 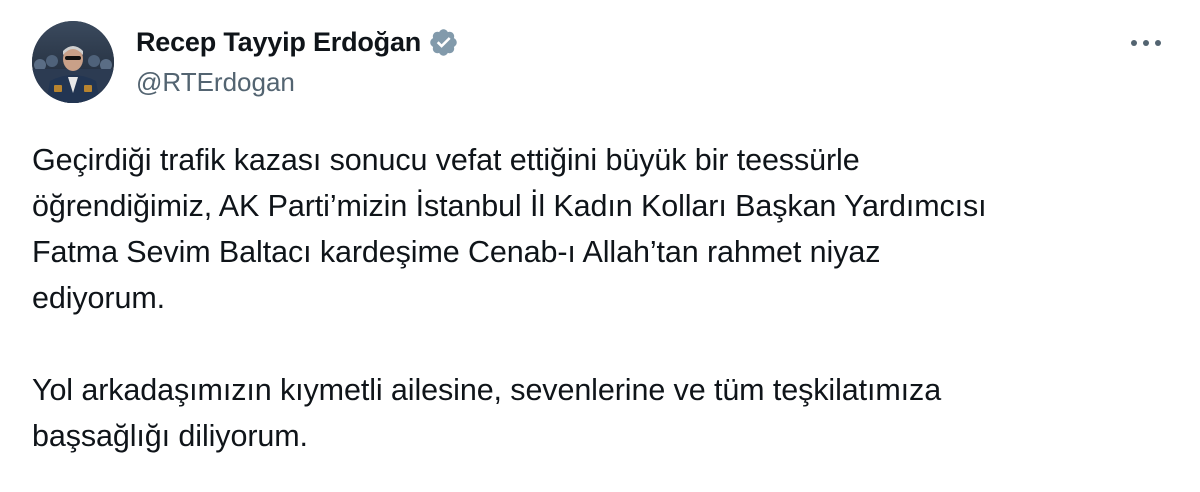 I want to click on avatar, so click(x=73, y=62).